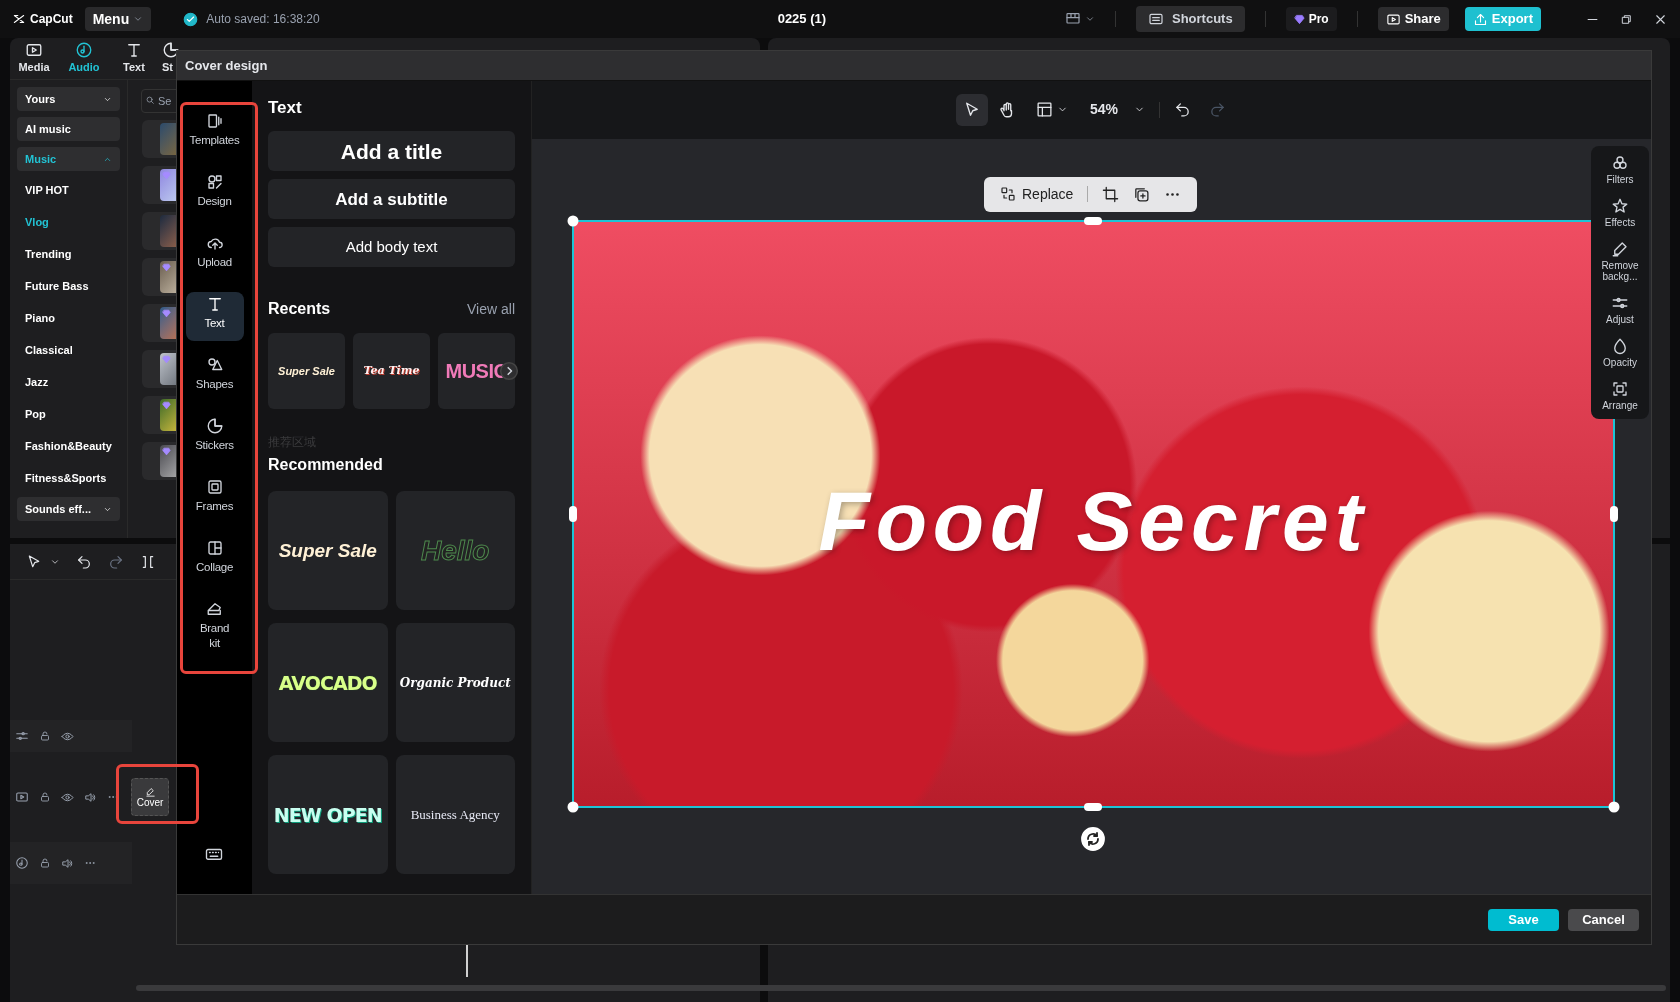 The height and width of the screenshot is (1002, 1680). Describe the element at coordinates (299, 309) in the screenshot. I see `section-heading: Recents` at that location.